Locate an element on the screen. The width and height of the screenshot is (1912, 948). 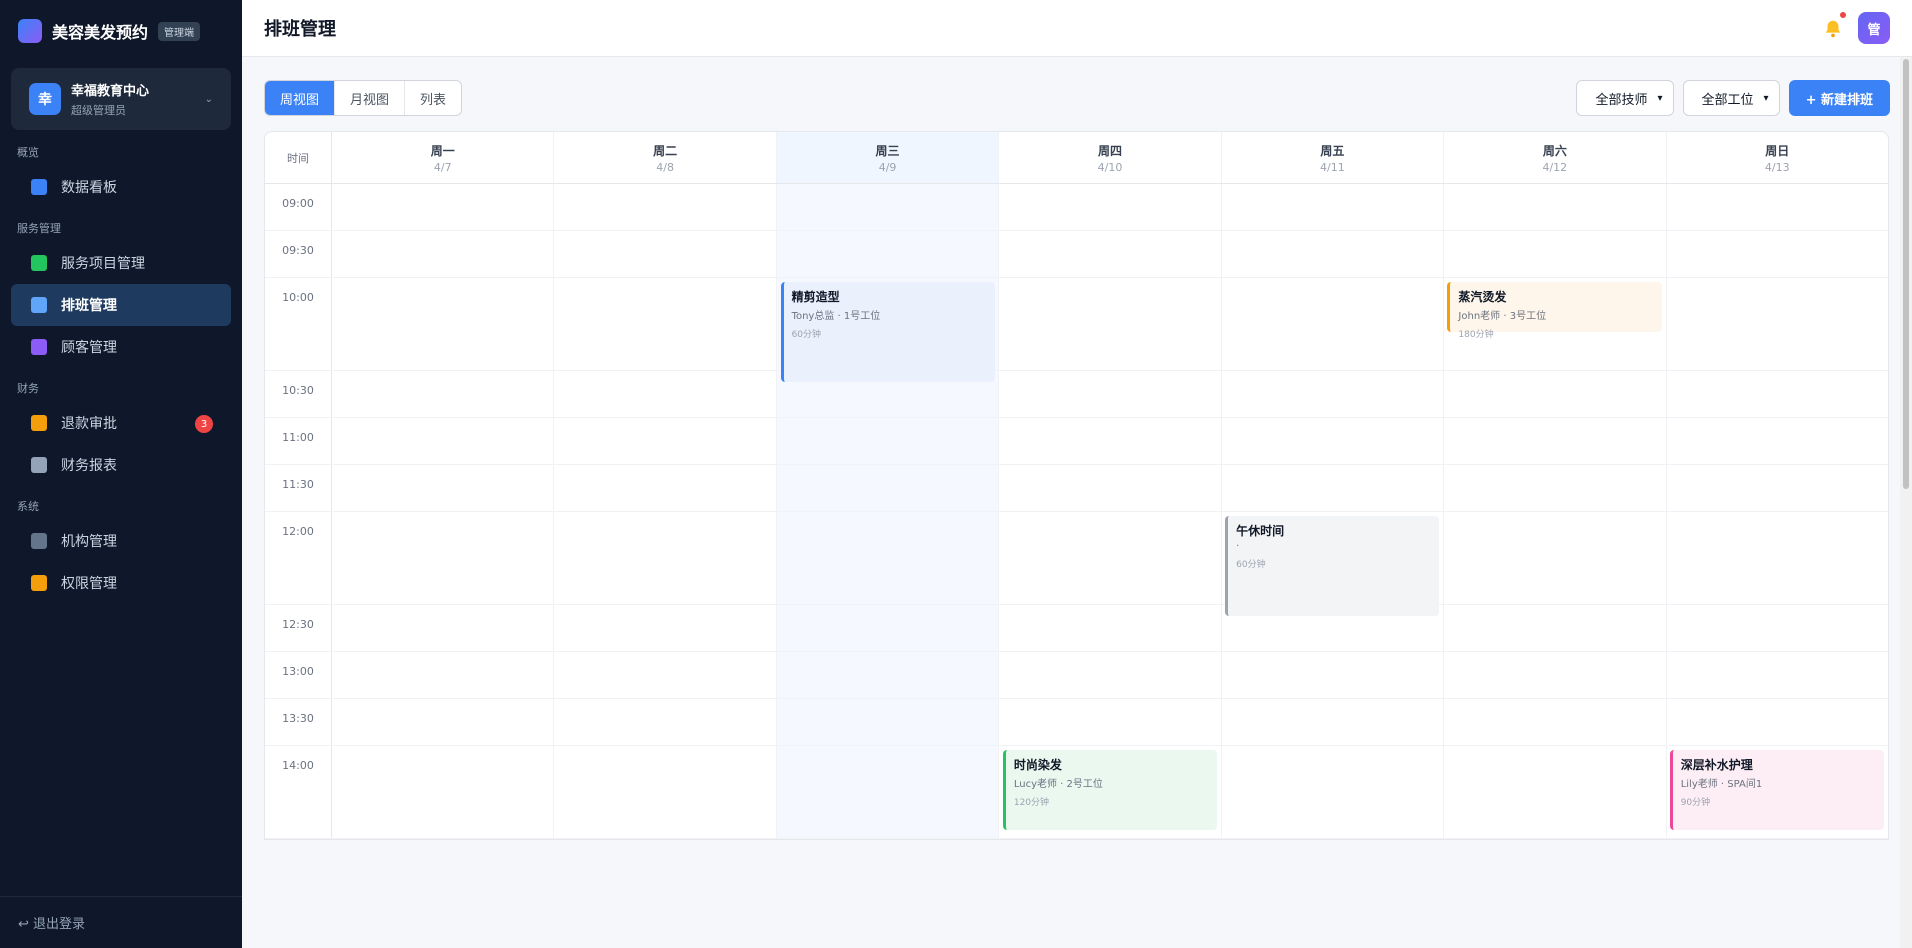
notification-dot is located at coordinates (1843, 15).